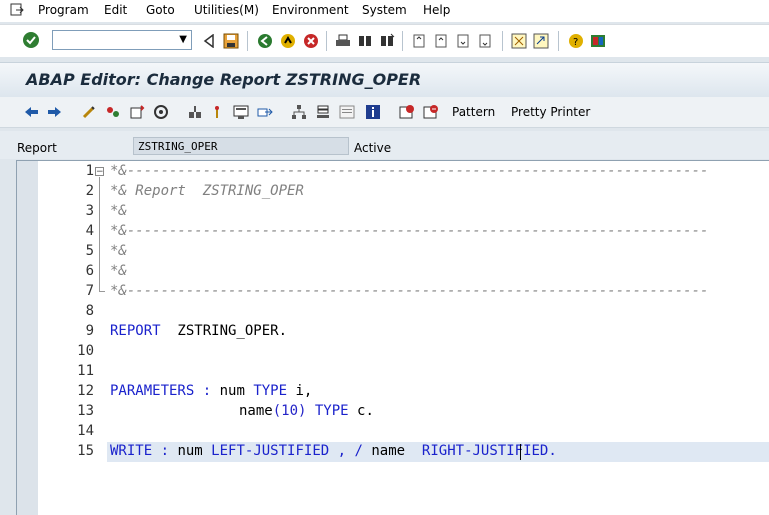 This screenshot has height=515, width=769. I want to click on find-next-icon, so click(387, 41).